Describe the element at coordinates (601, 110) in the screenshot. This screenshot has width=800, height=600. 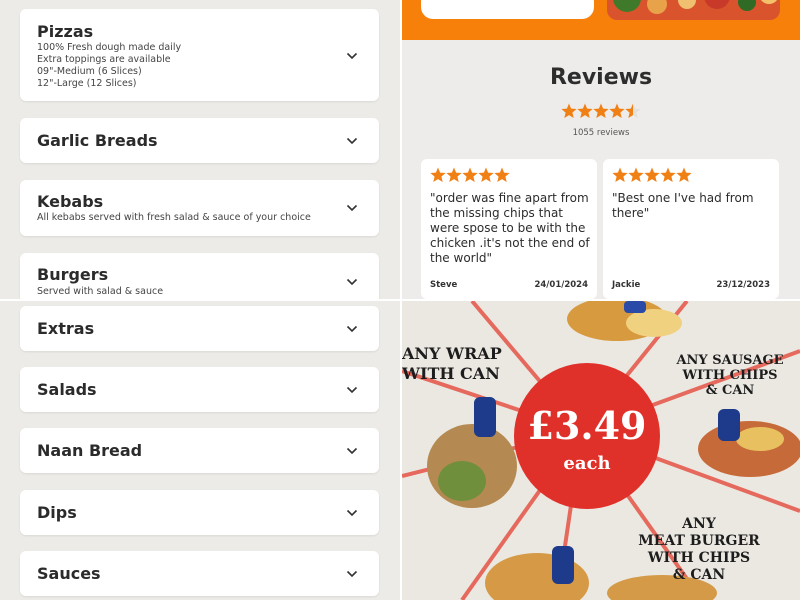
I see `rating-stars-icon` at that location.